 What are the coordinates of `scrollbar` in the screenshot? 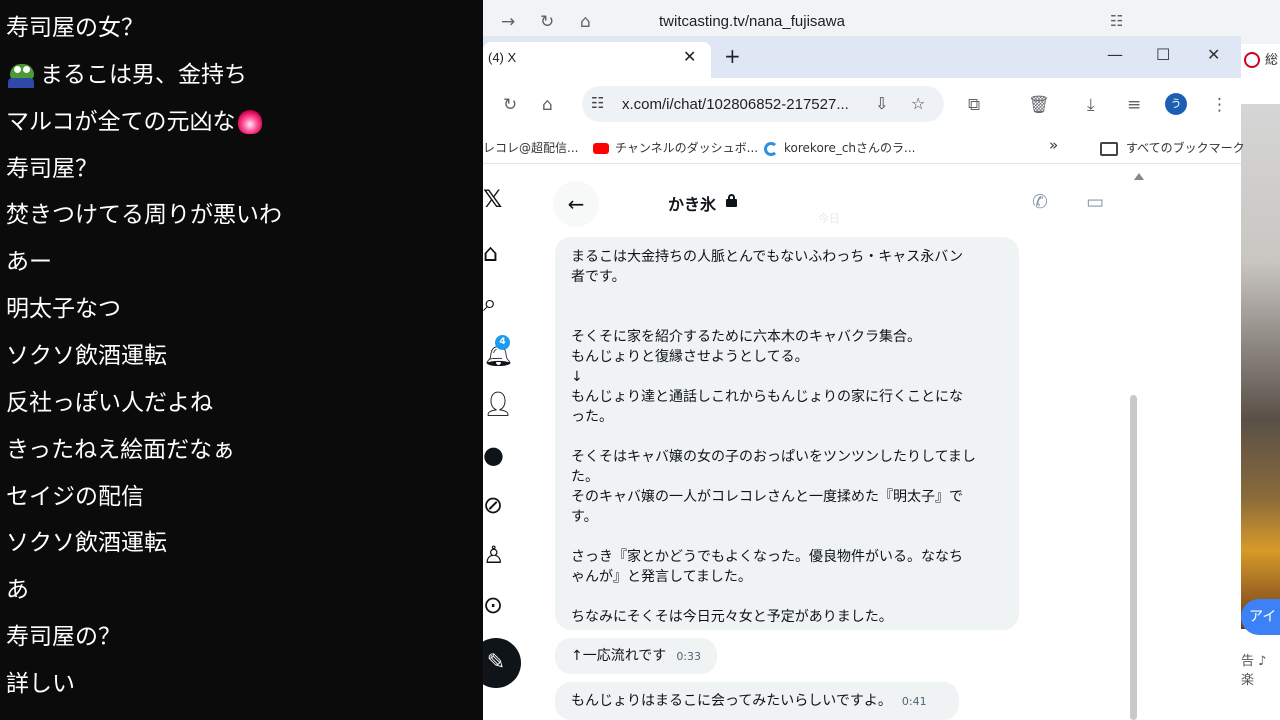 It's located at (1136, 442).